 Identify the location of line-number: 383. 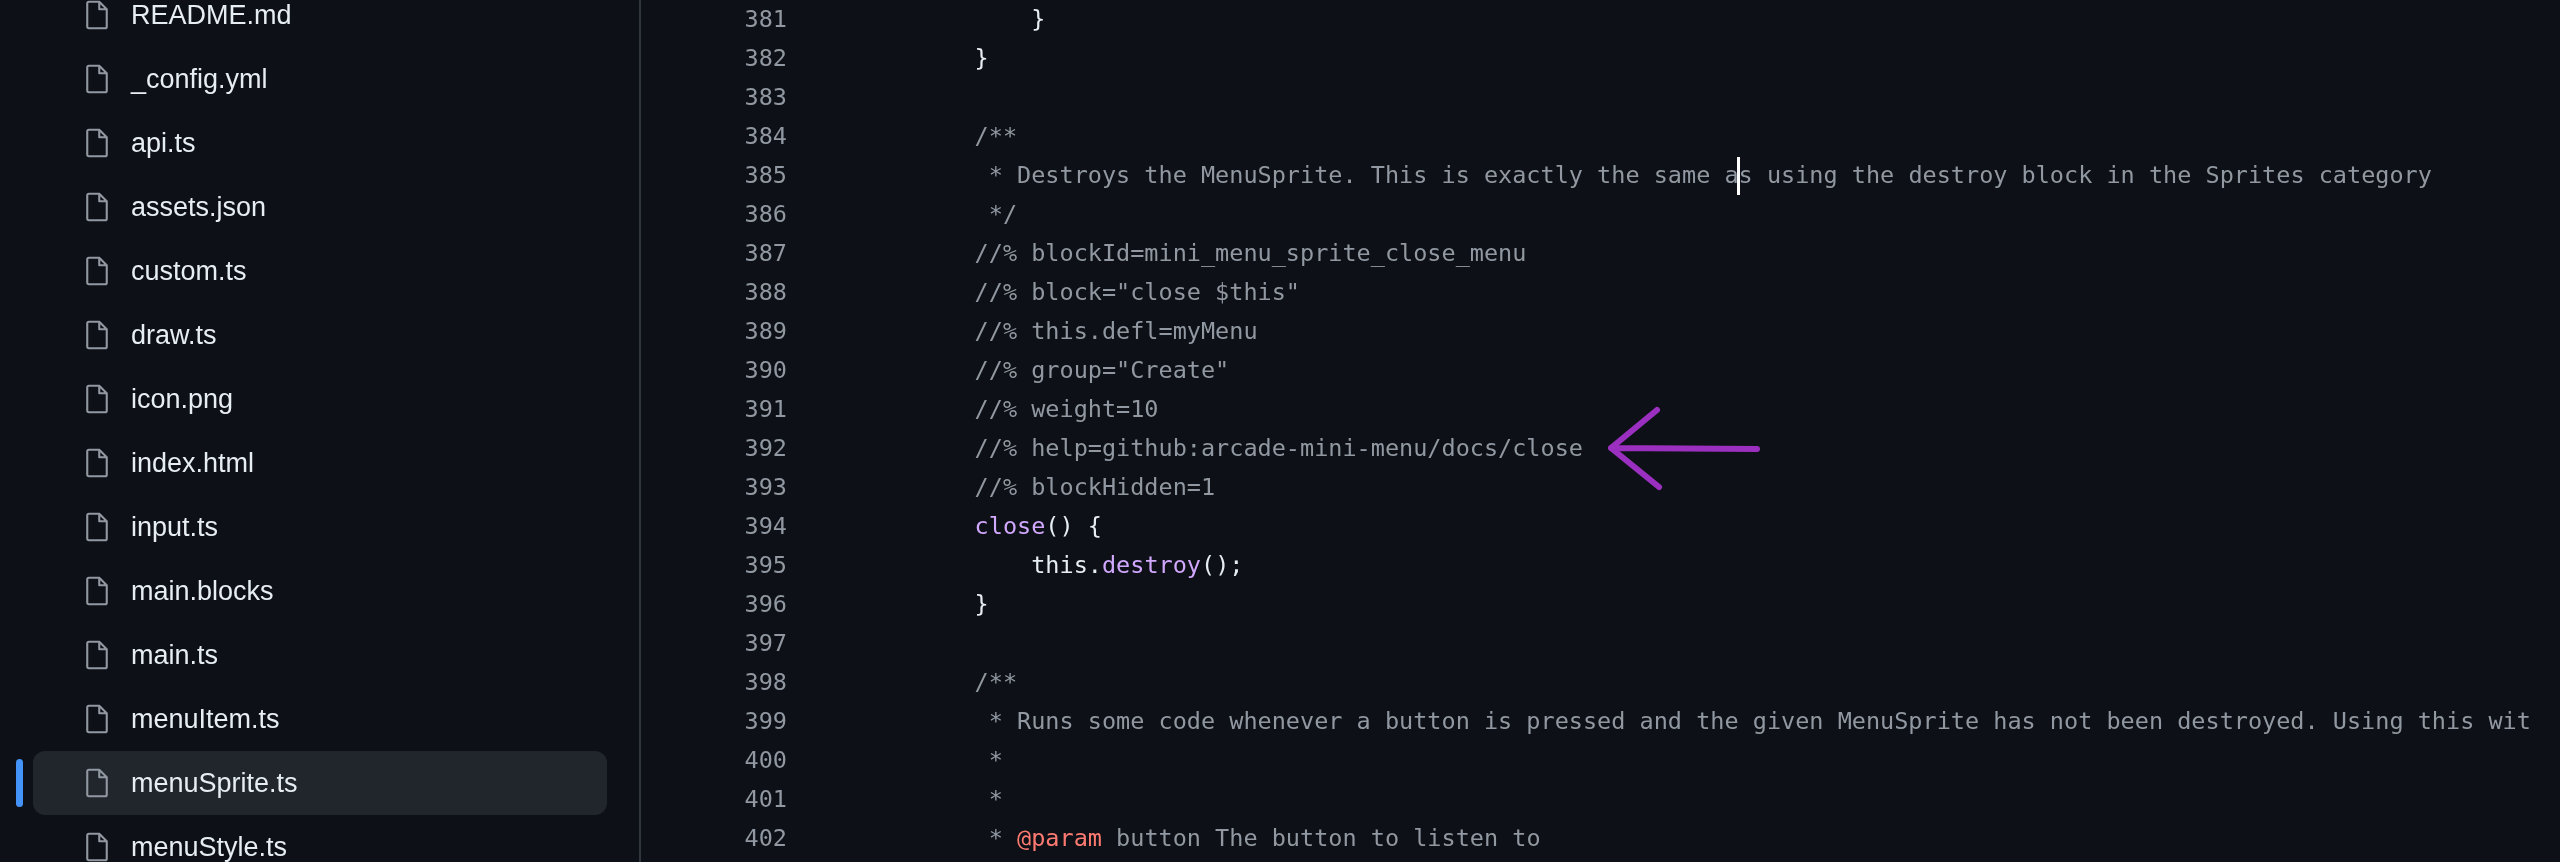
(765, 97).